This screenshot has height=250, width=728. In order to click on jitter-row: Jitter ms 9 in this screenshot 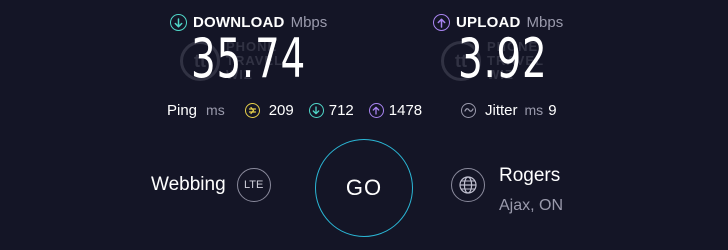, I will do `click(509, 110)`.